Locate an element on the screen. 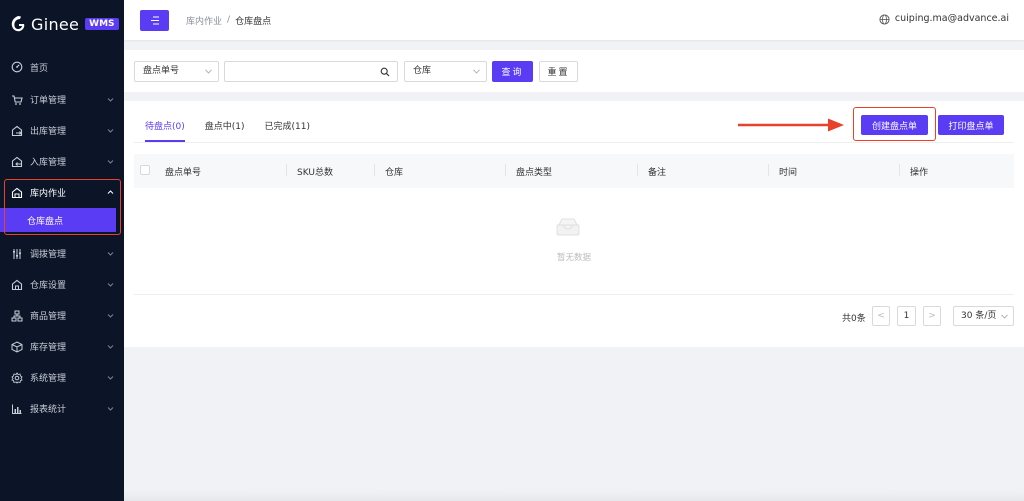 The height and width of the screenshot is (501, 1024). print-stocktake-button: 打印盘点单 is located at coordinates (971, 125).